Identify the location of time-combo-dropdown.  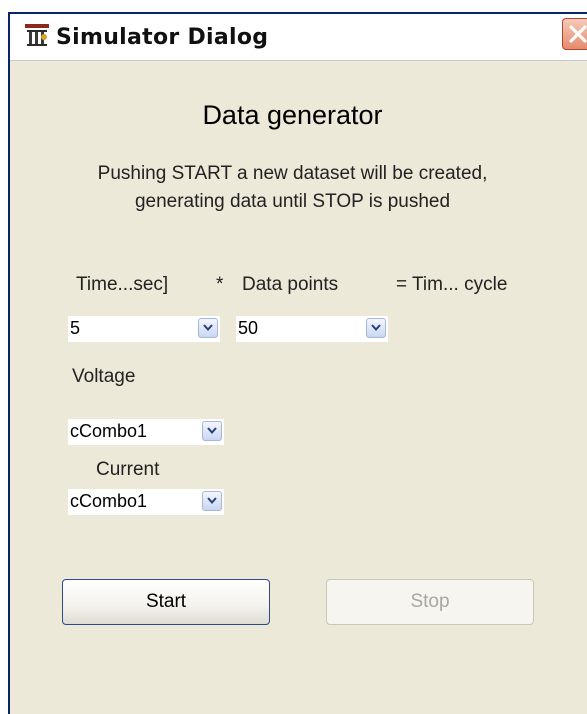
(208, 328).